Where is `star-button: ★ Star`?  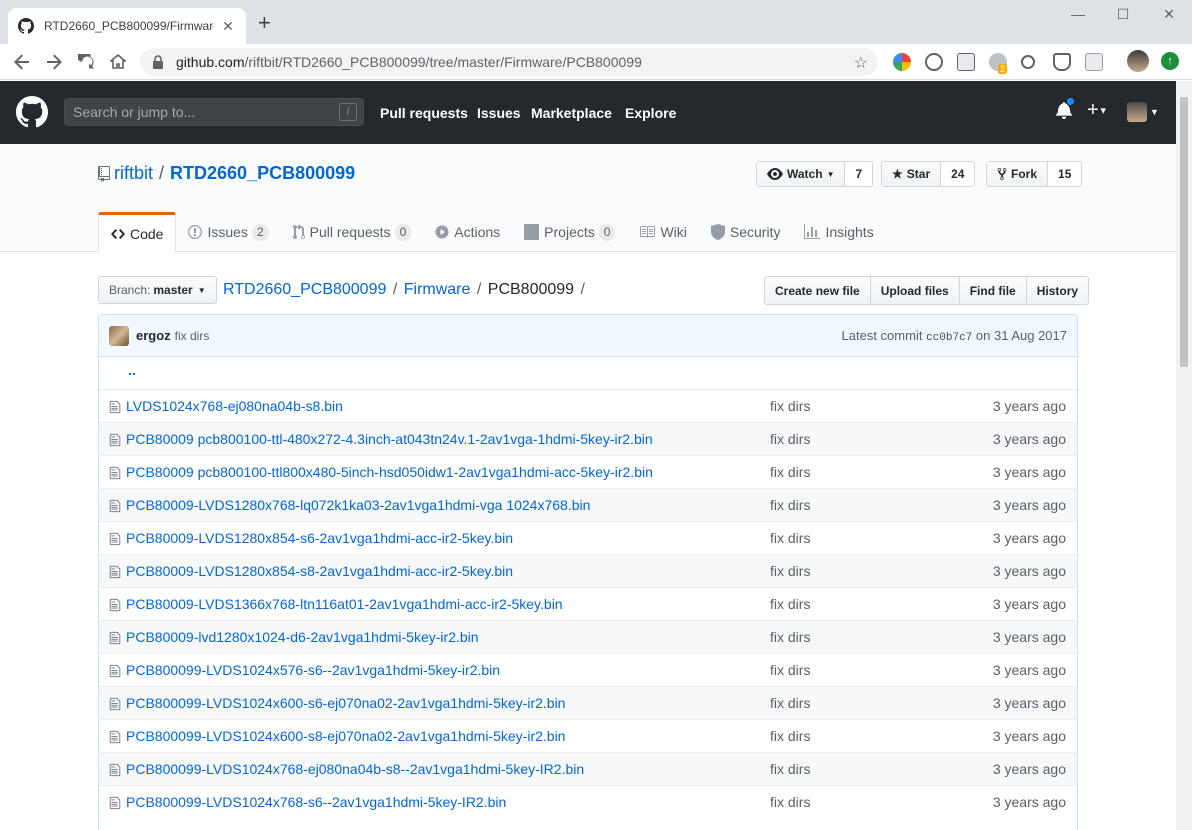 star-button: ★ Star is located at coordinates (912, 174).